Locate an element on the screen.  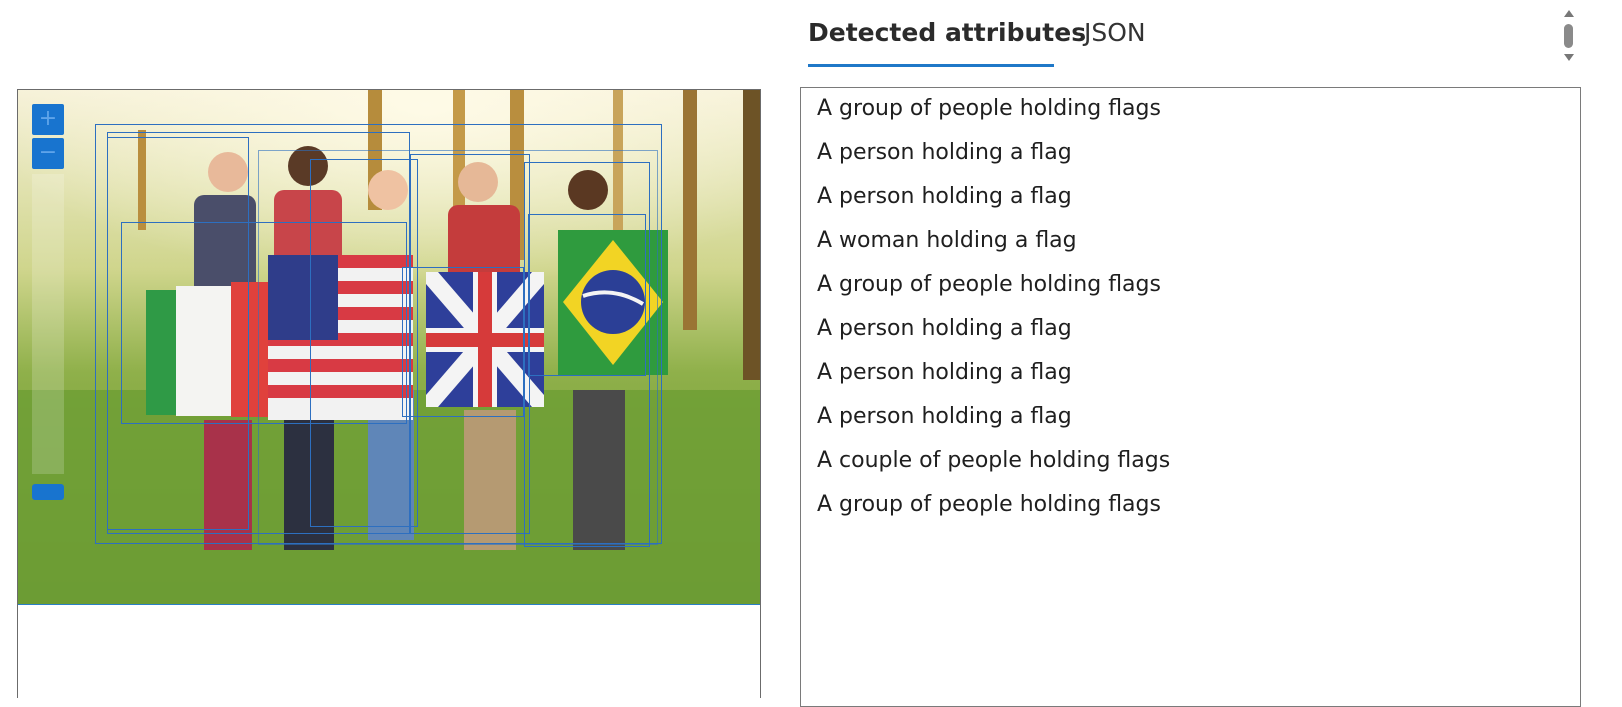
tab-json: JSON is located at coordinates (1115, 32).